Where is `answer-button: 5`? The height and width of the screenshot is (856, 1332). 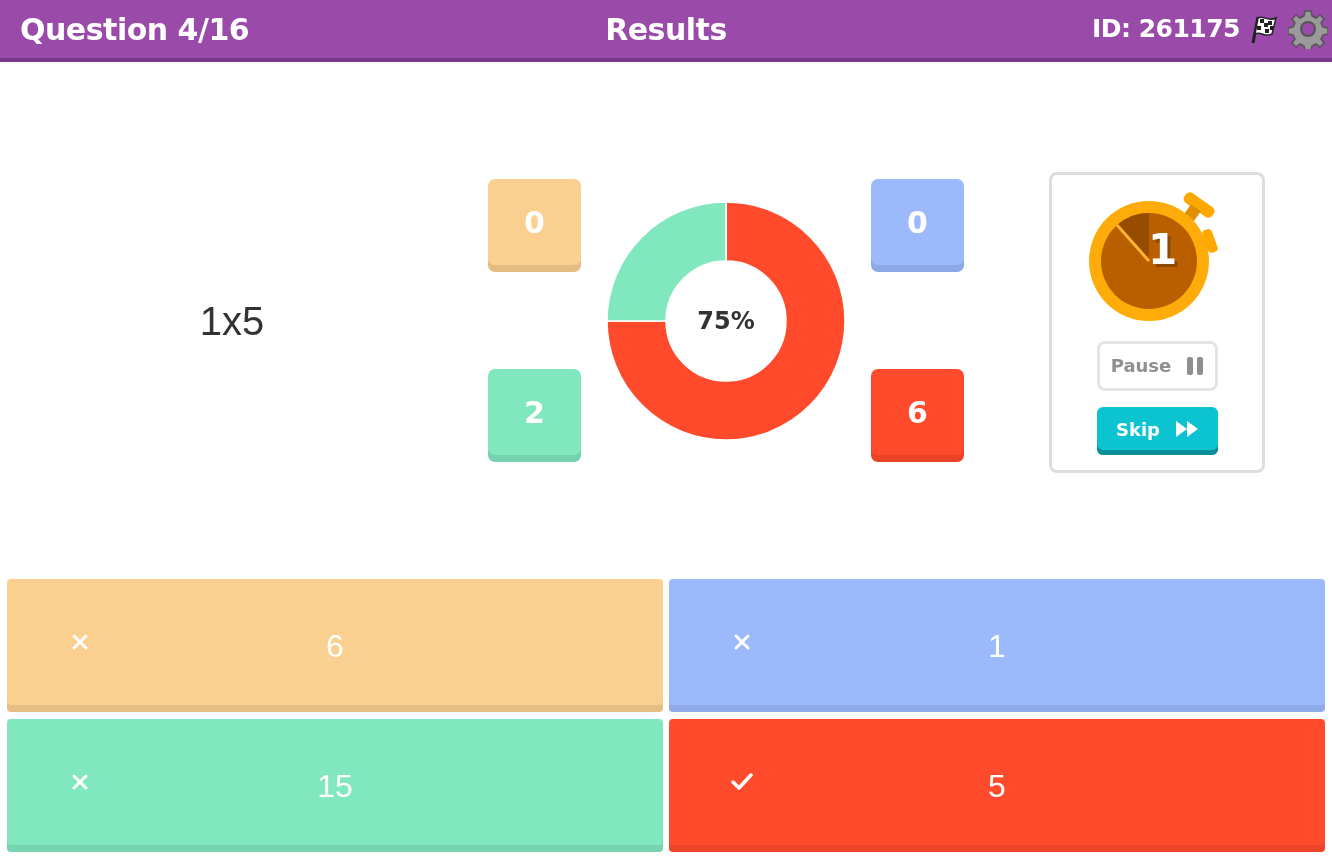
answer-button: 5 is located at coordinates (997, 785).